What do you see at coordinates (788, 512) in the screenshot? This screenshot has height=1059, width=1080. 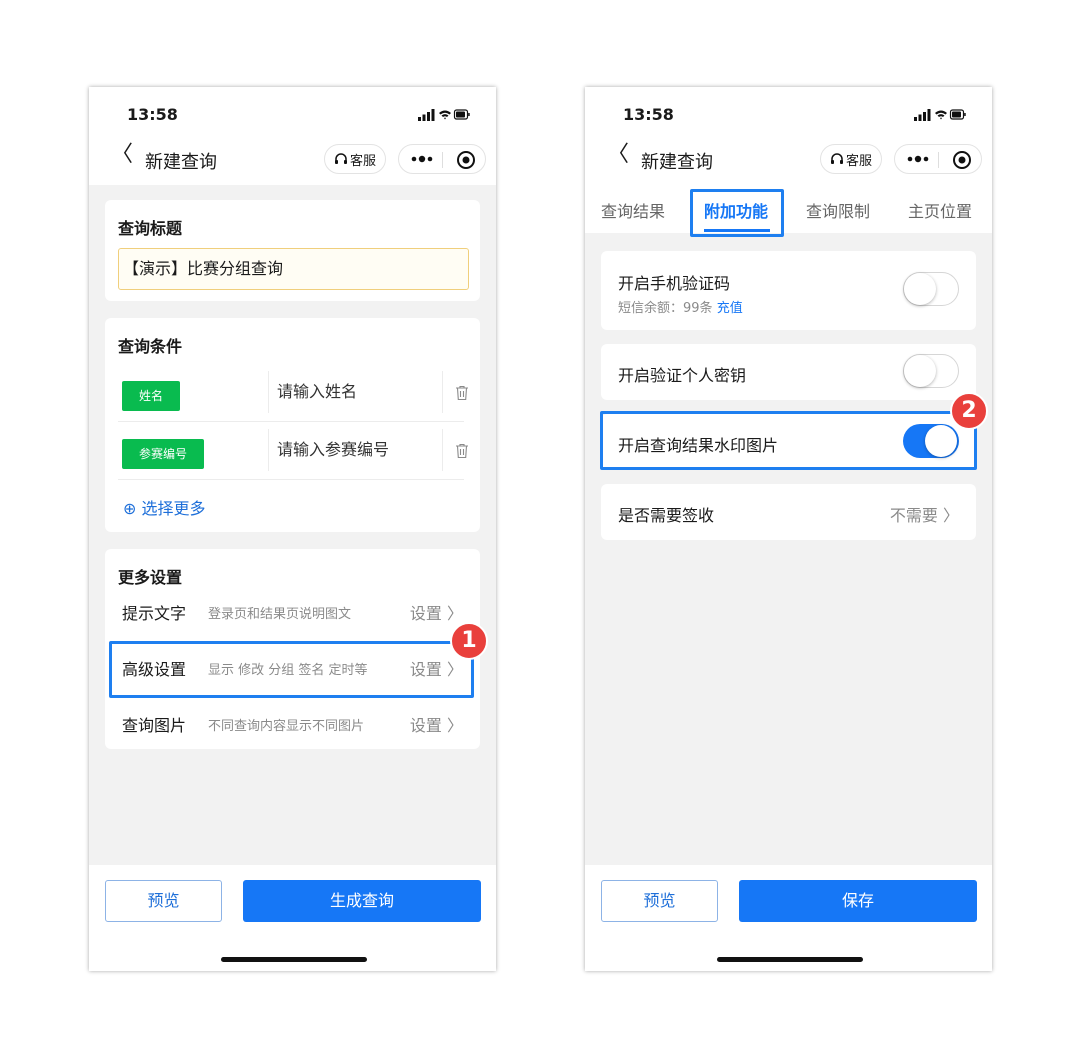 I see `sign-receipt-card: 是否需要签收 不需要 〉` at bounding box center [788, 512].